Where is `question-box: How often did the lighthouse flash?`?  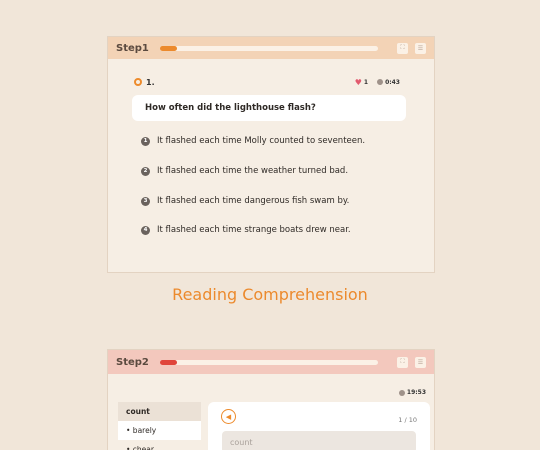
question-box: How often did the lighthouse flash? is located at coordinates (269, 108).